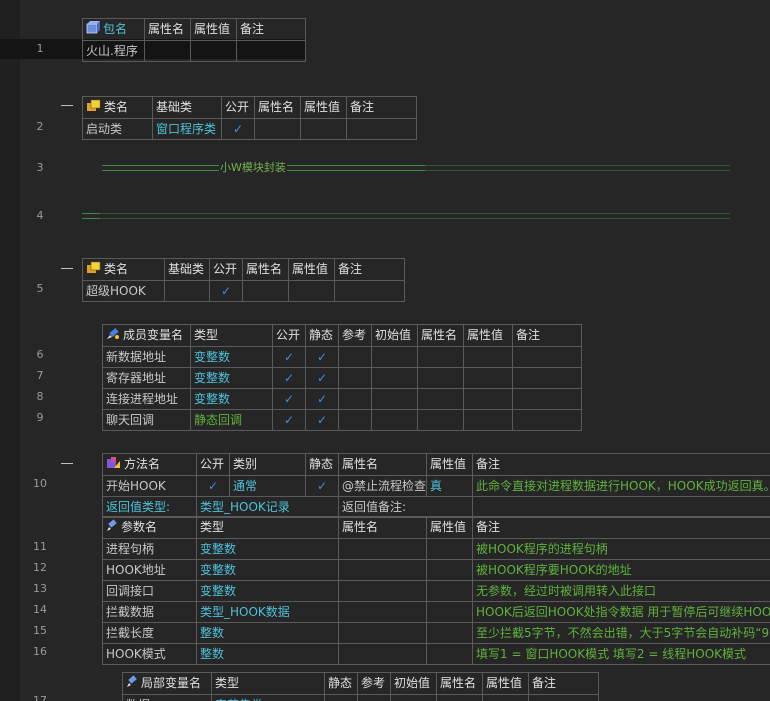 This screenshot has height=701, width=770. Describe the element at coordinates (123, 290) in the screenshot. I see `class-name-cell: 超级HOOK` at that location.